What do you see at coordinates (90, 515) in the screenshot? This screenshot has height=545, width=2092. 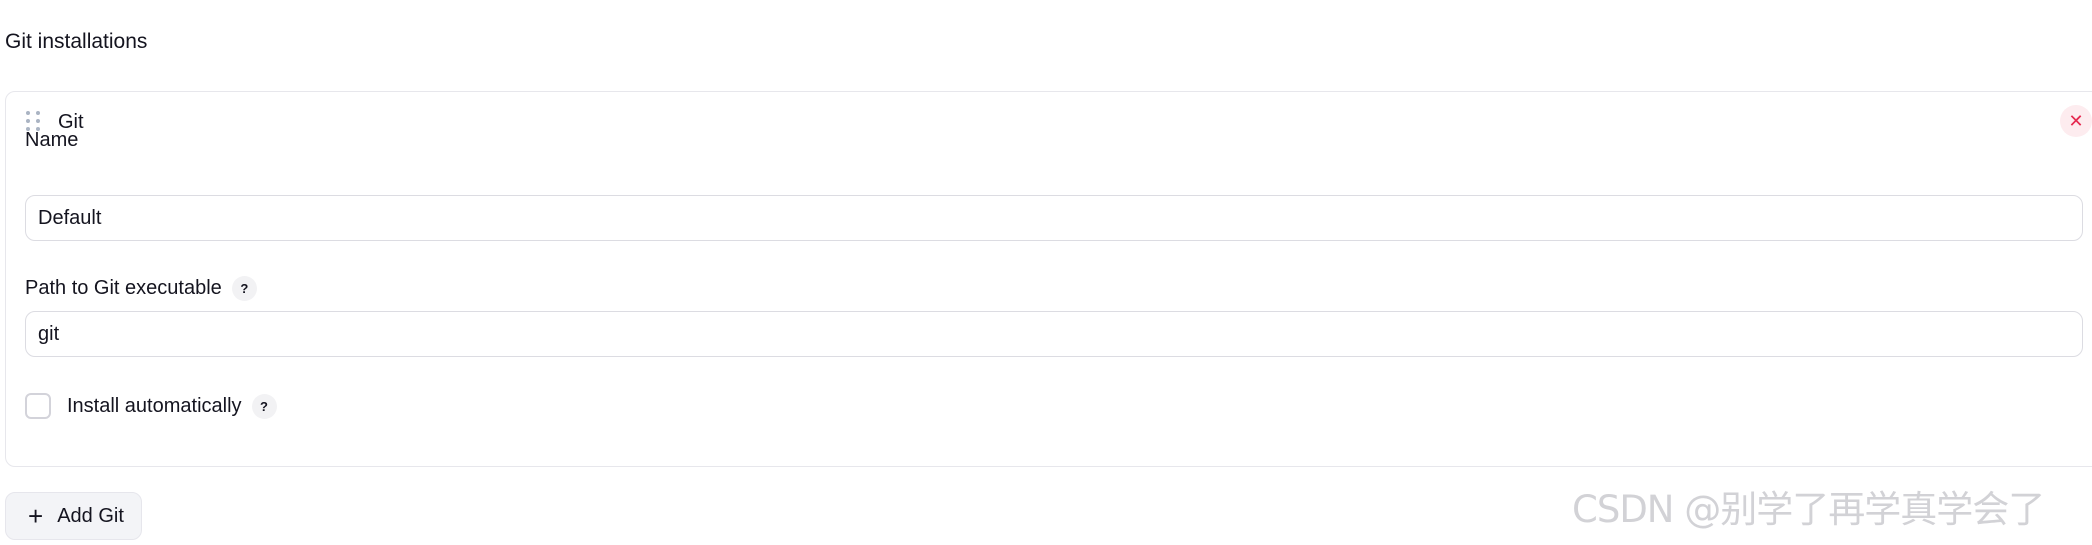 I see `add-git-label: Add Git` at bounding box center [90, 515].